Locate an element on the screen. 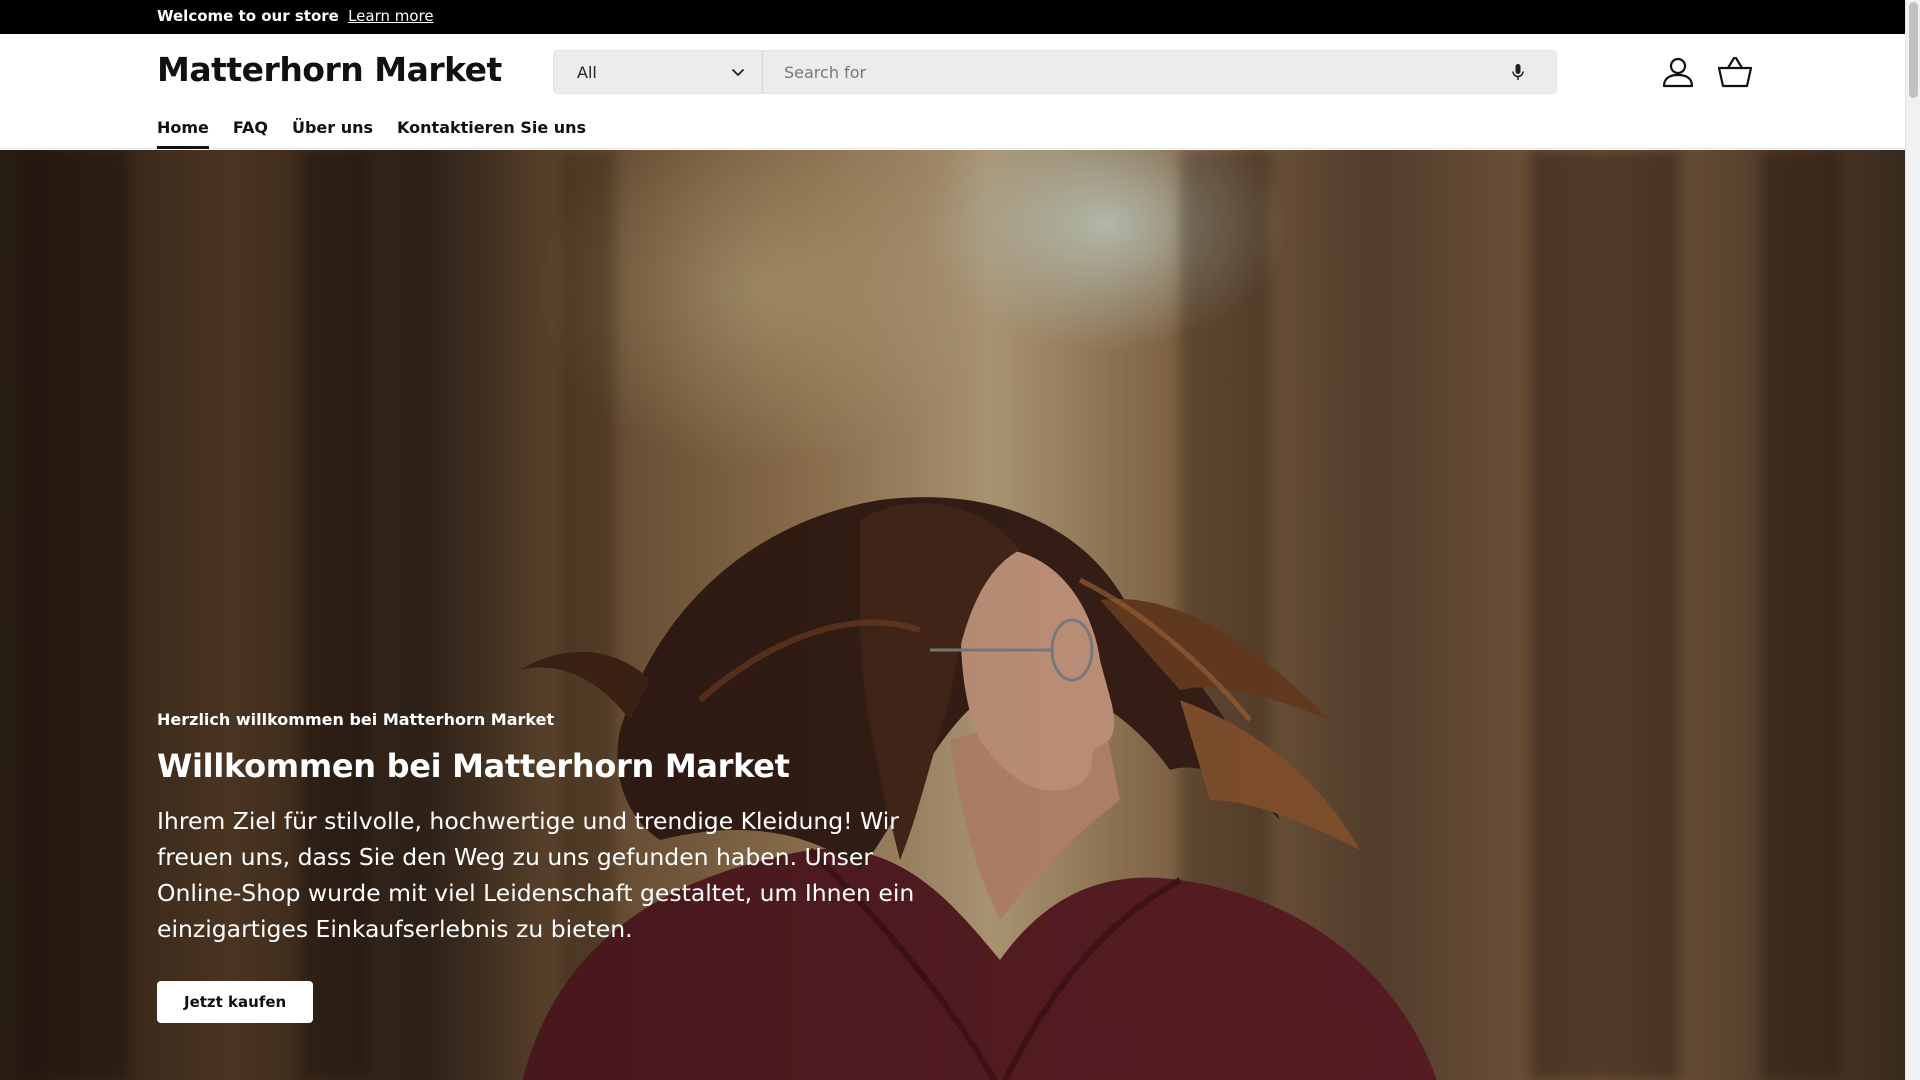 This screenshot has height=1080, width=1920. microphone-icon is located at coordinates (1518, 72).